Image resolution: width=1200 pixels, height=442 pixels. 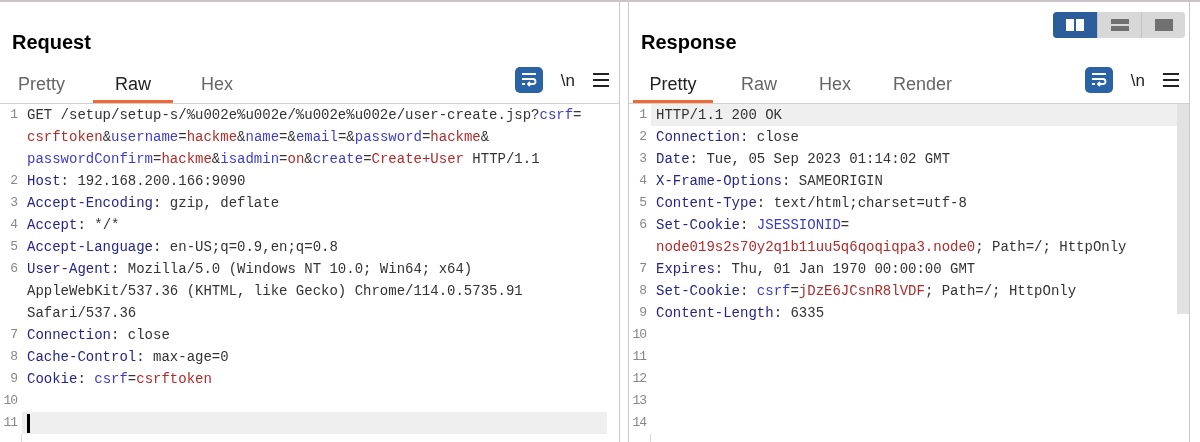 What do you see at coordinates (719, 115) in the screenshot?
I see `code-line: HTTP/1.1 200 OK` at bounding box center [719, 115].